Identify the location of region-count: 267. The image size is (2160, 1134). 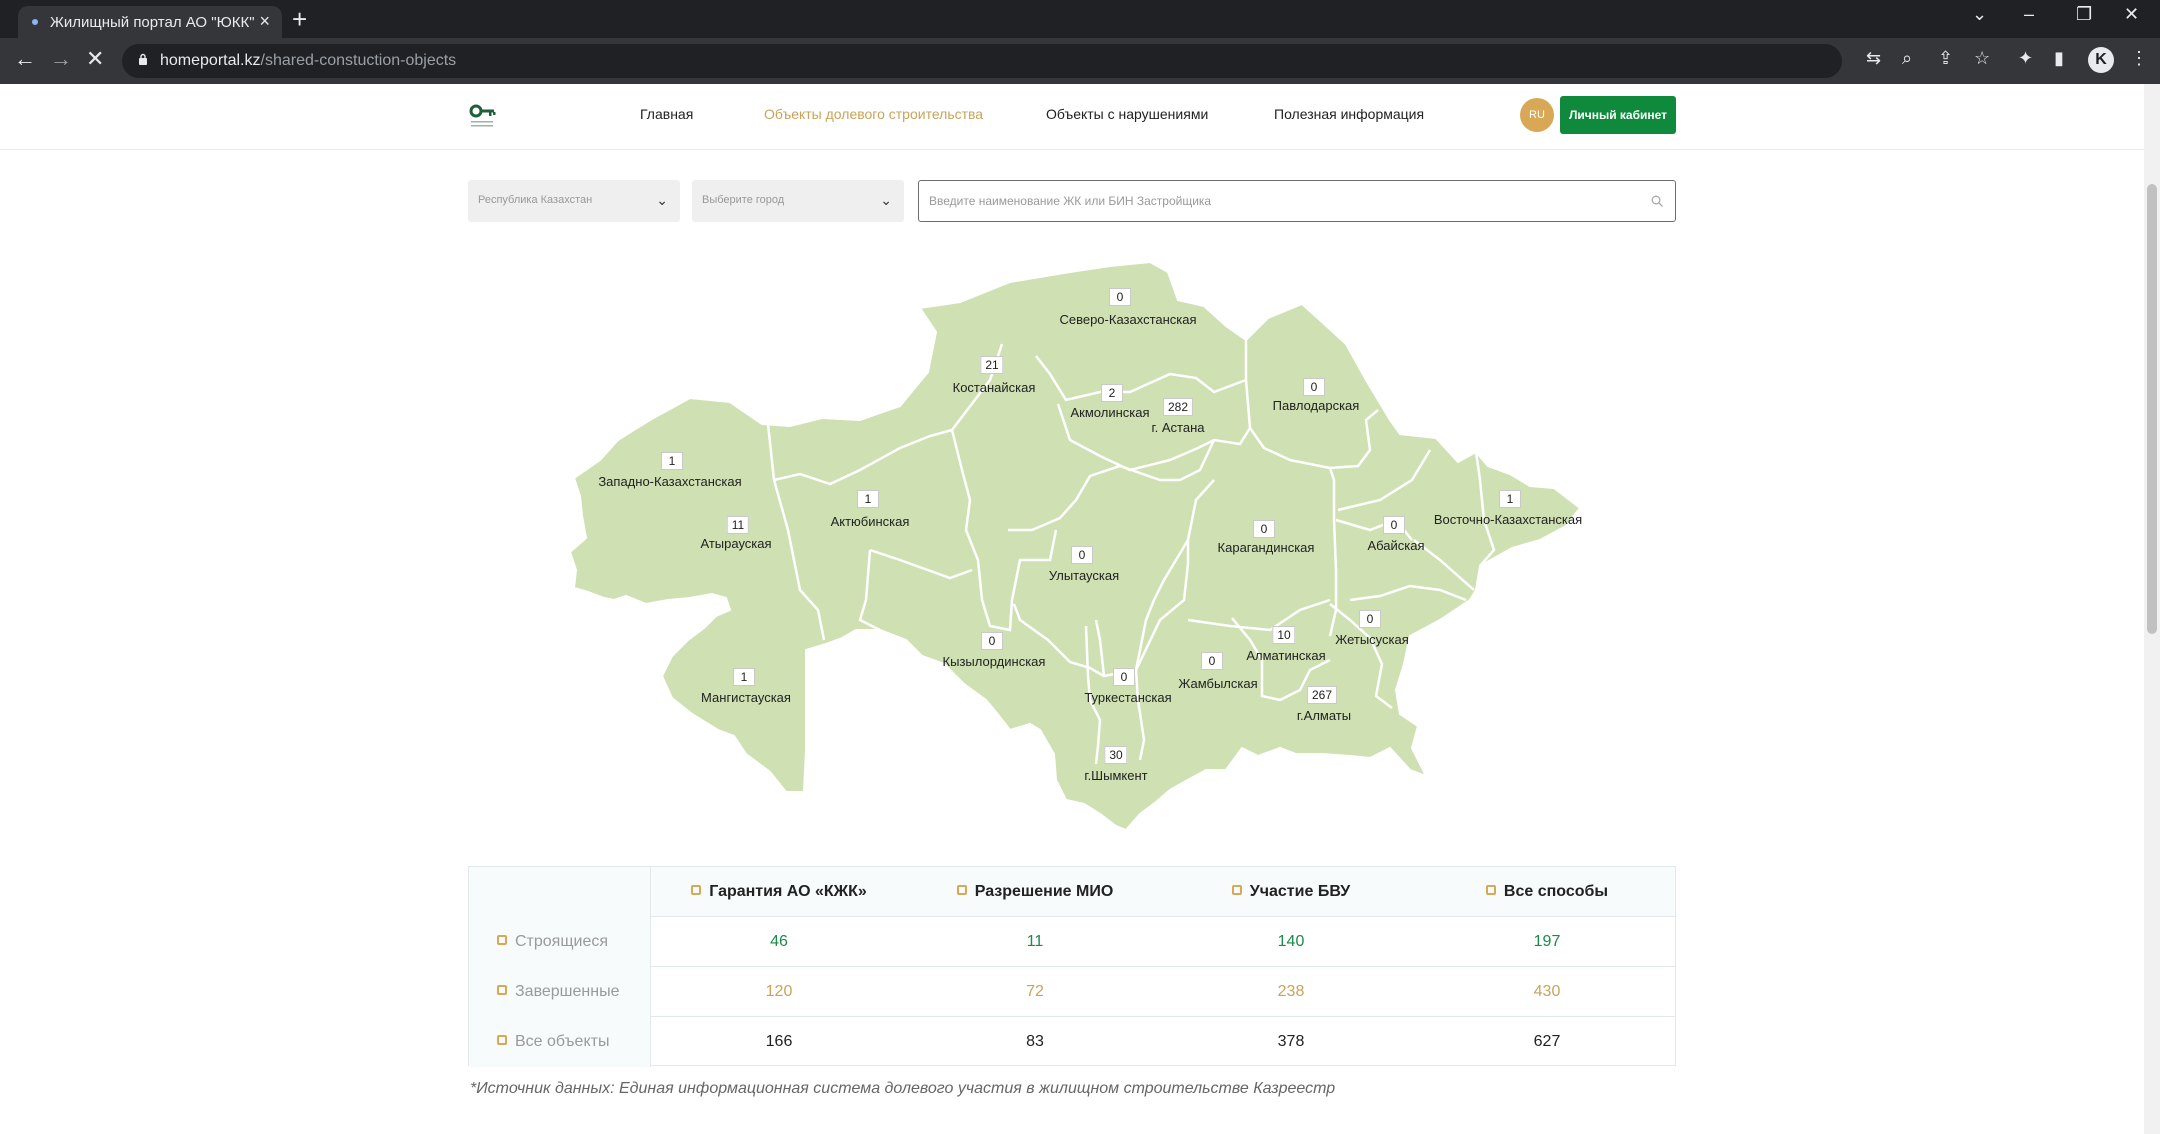
(1322, 695).